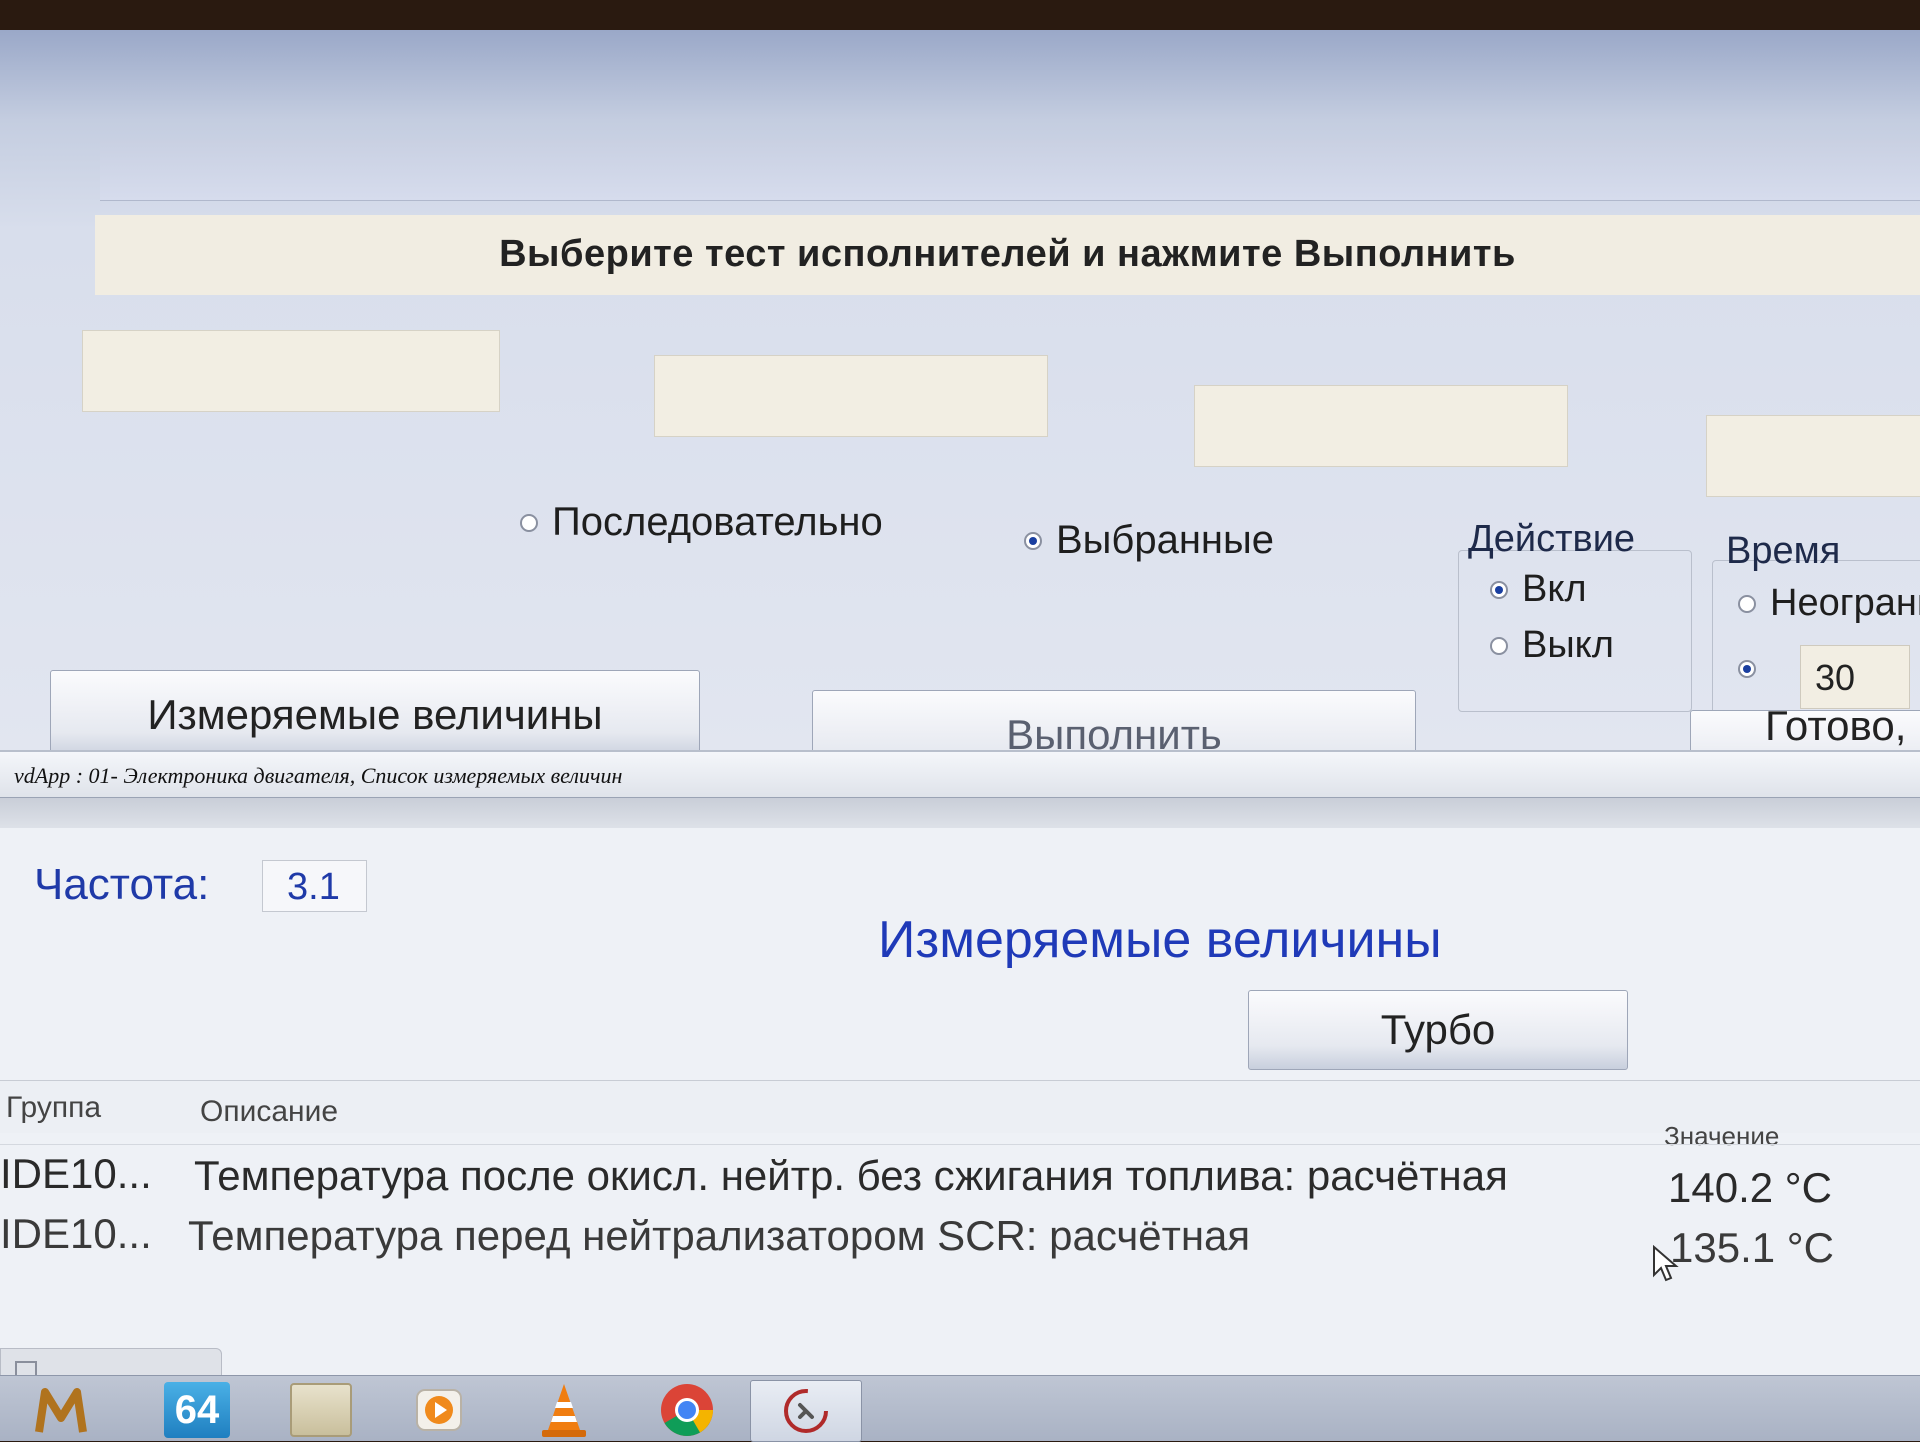 The image size is (1920, 1442). Describe the element at coordinates (1499, 645) in the screenshot. I see `action-off-radio` at that location.